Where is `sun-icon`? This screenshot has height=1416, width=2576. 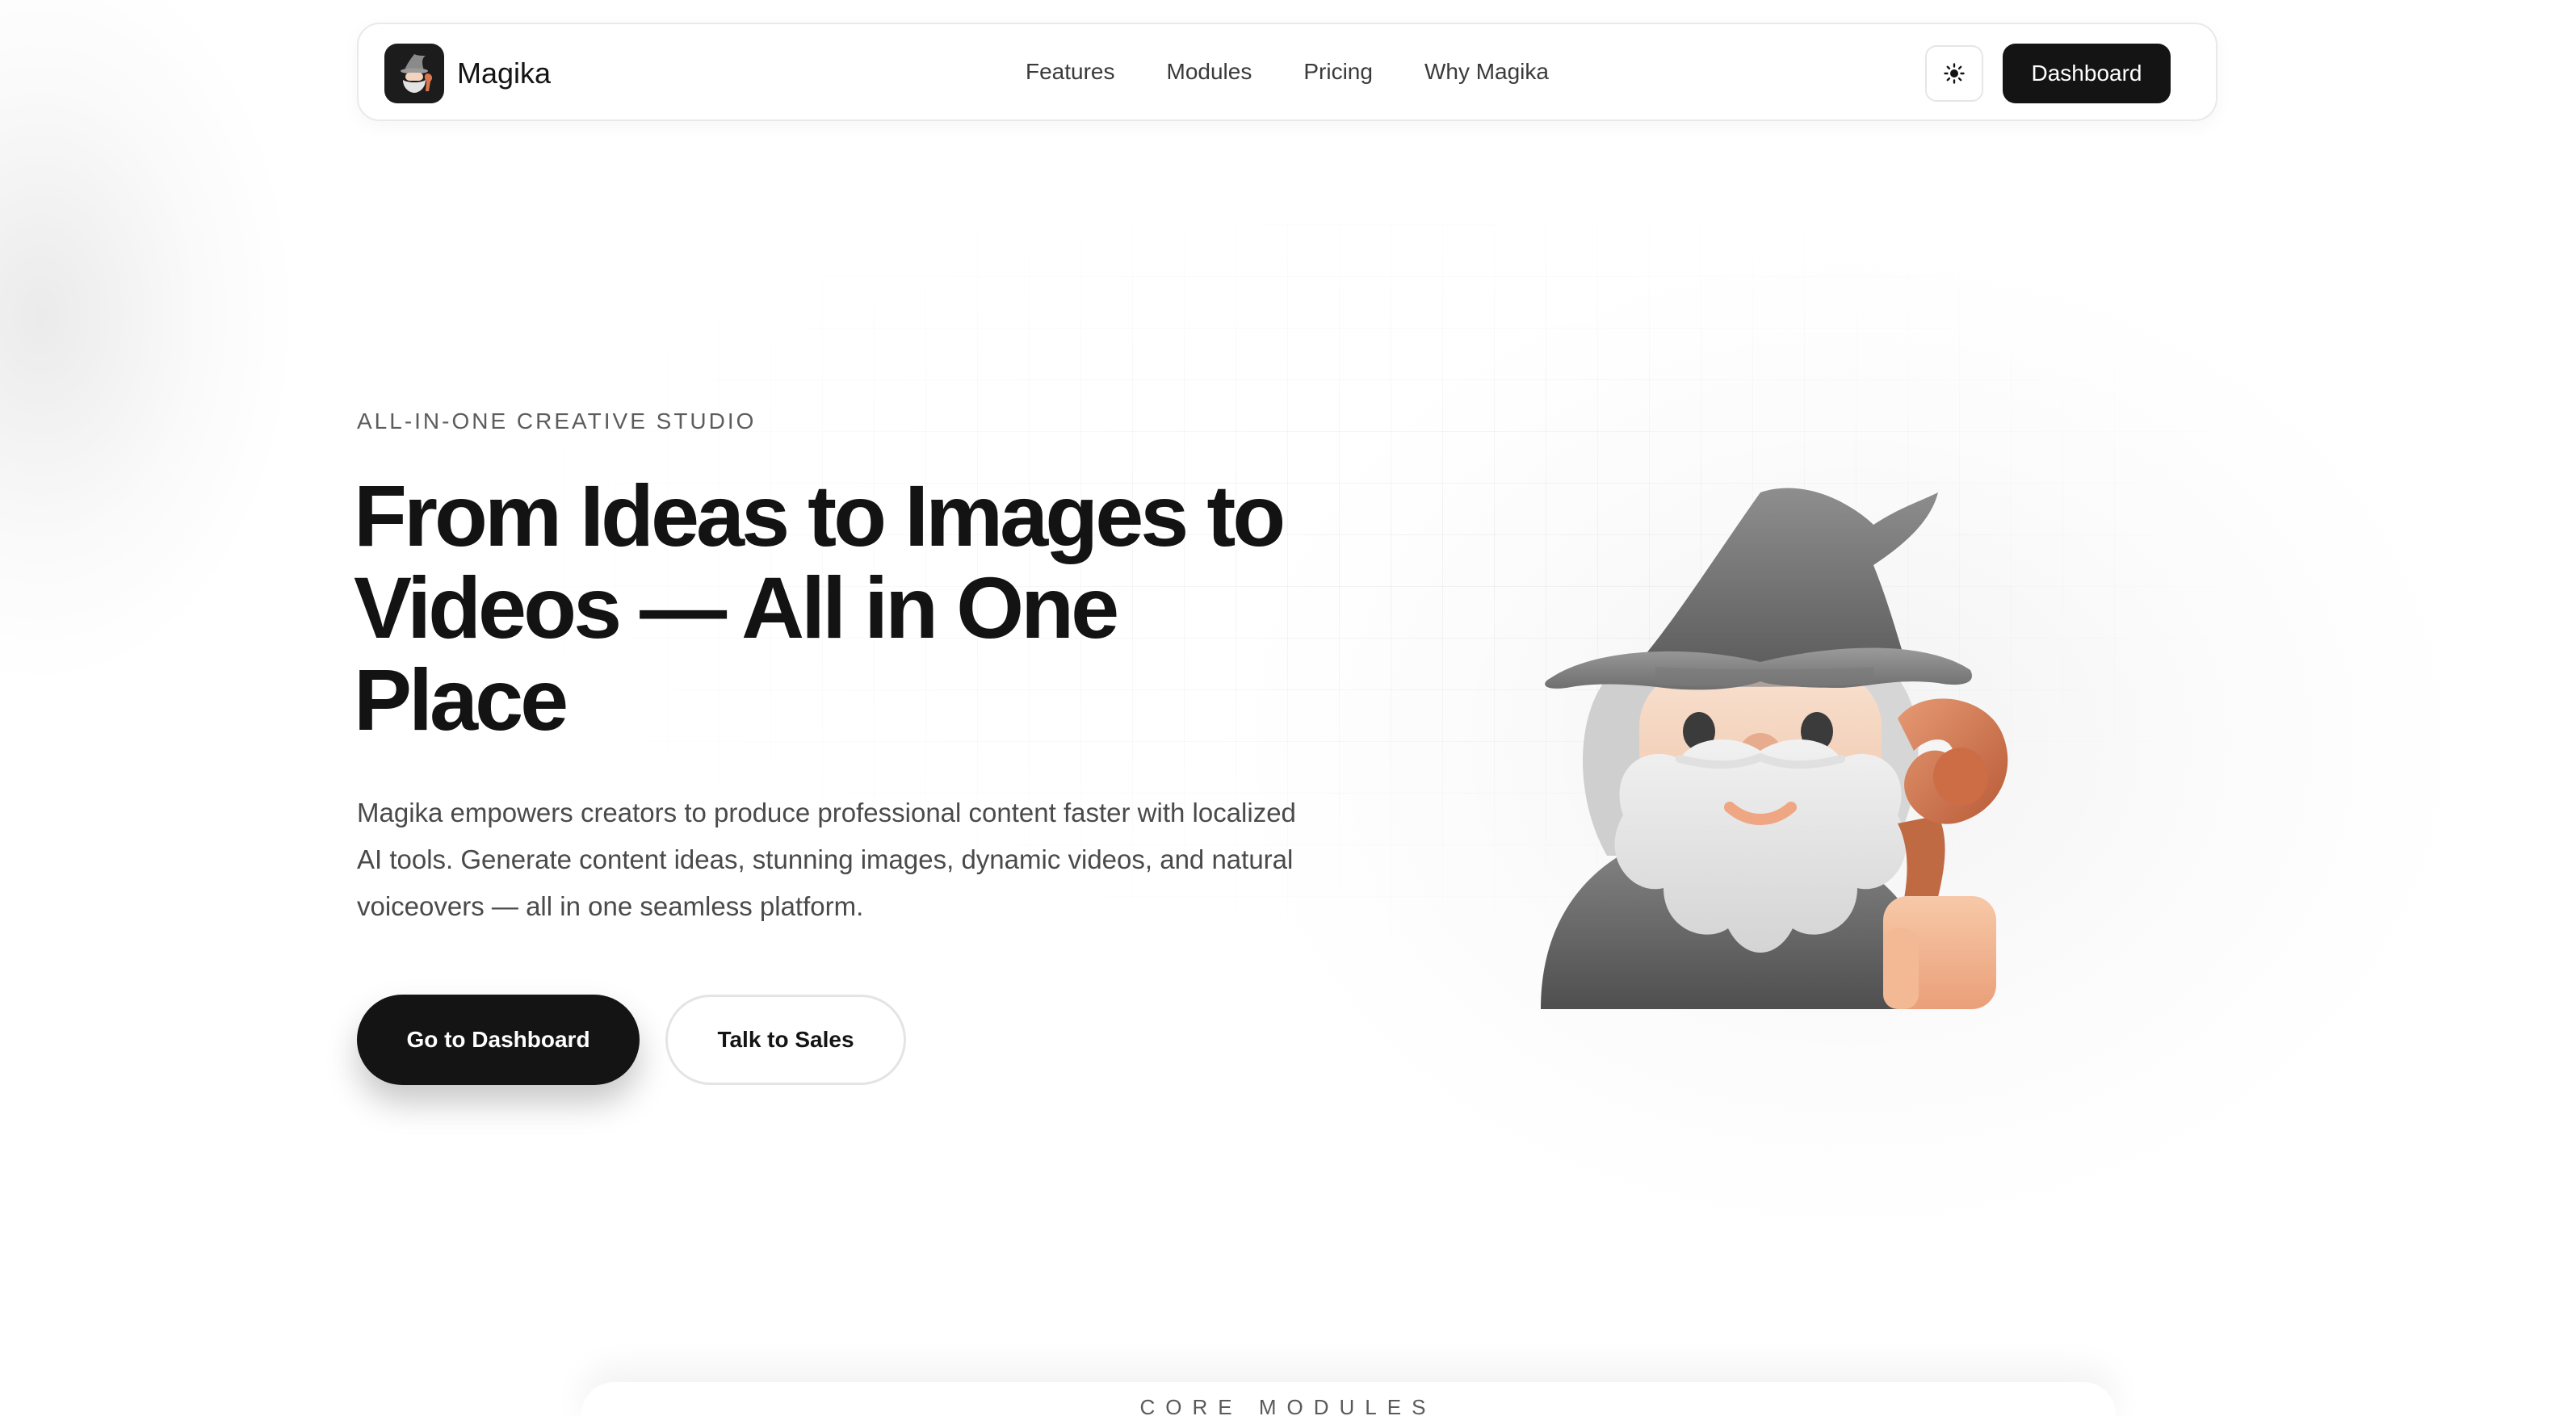
sun-icon is located at coordinates (1955, 73).